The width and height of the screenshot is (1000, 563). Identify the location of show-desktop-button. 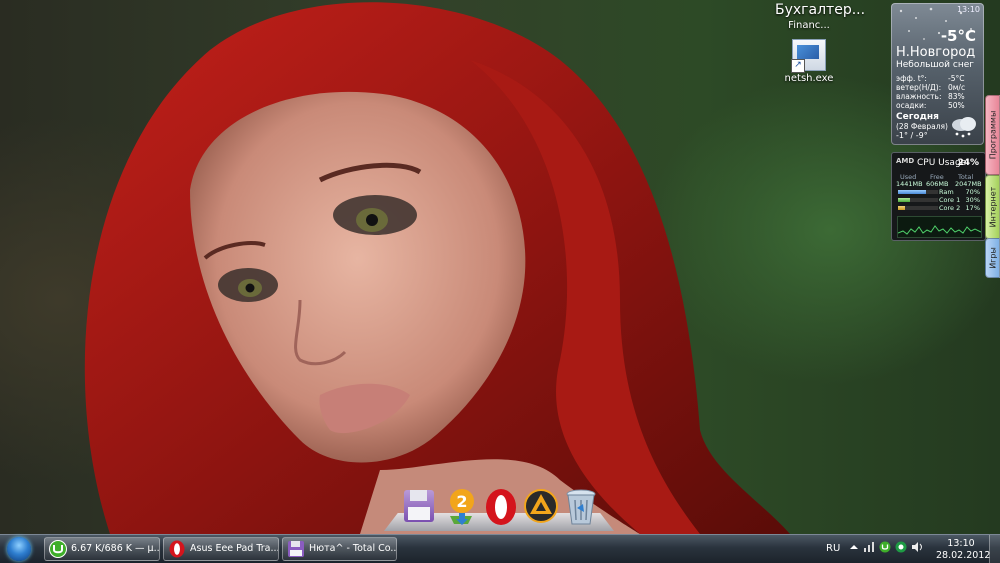
(994, 549).